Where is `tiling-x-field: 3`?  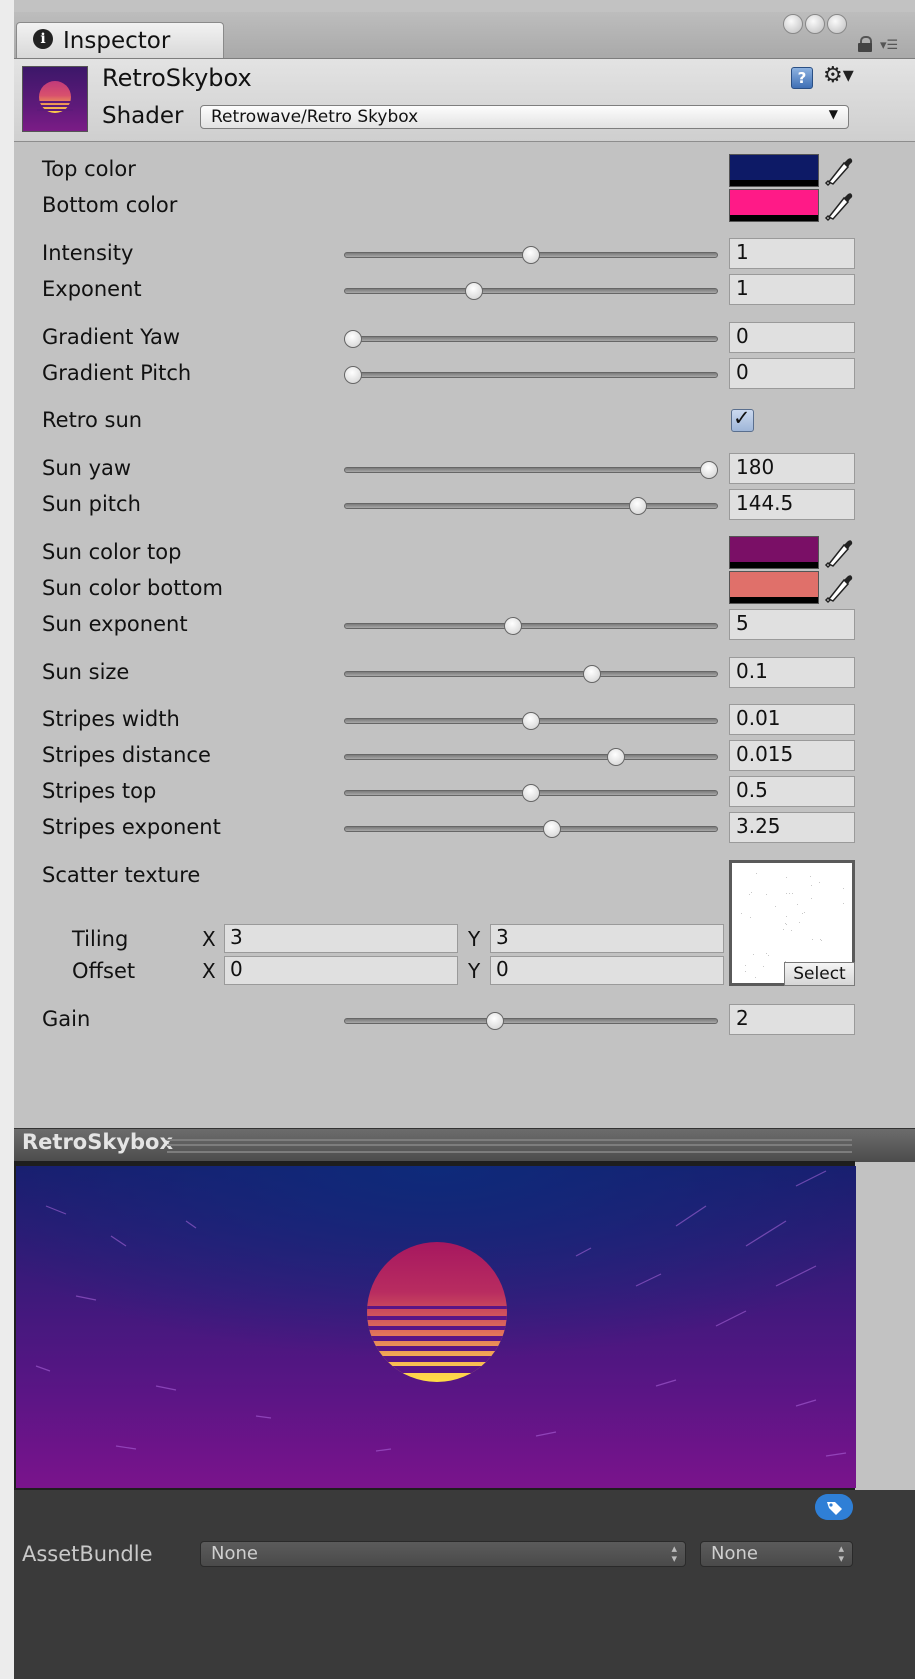 tiling-x-field: 3 is located at coordinates (341, 938).